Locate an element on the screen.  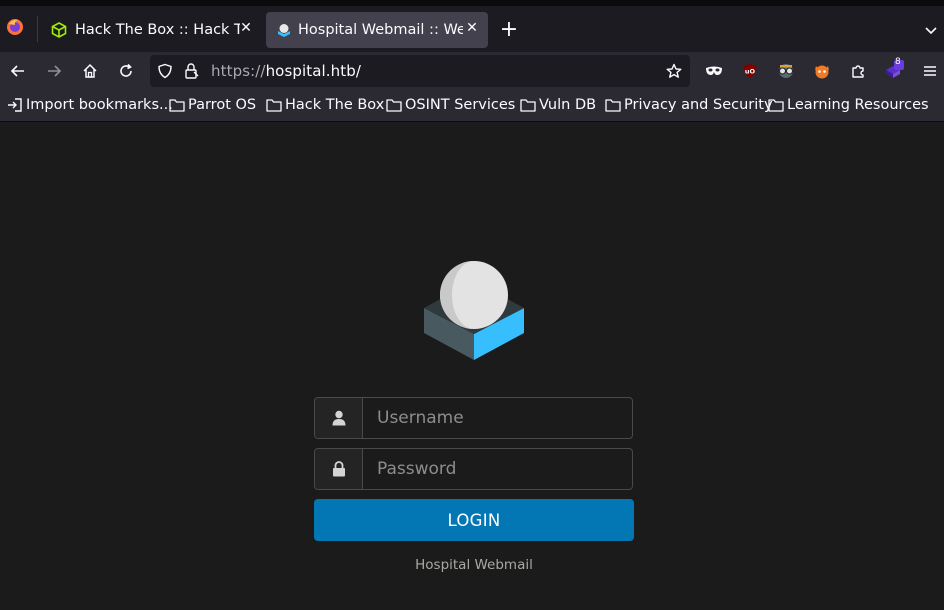
tab-hack-the-box: Hack The Box :: Hack The ✕ is located at coordinates (151, 30).